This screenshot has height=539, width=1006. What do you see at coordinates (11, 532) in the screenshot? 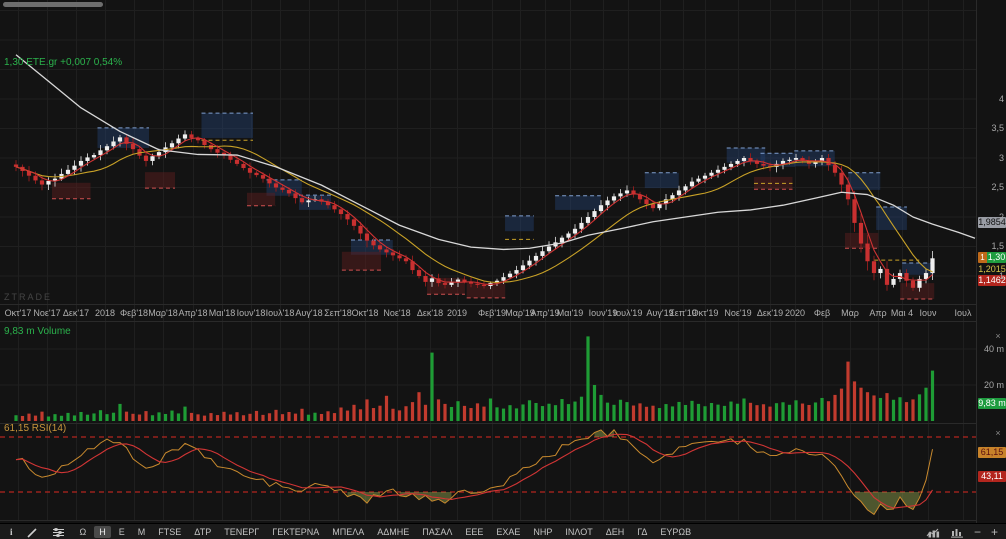
I see `info-icon: i` at bounding box center [11, 532].